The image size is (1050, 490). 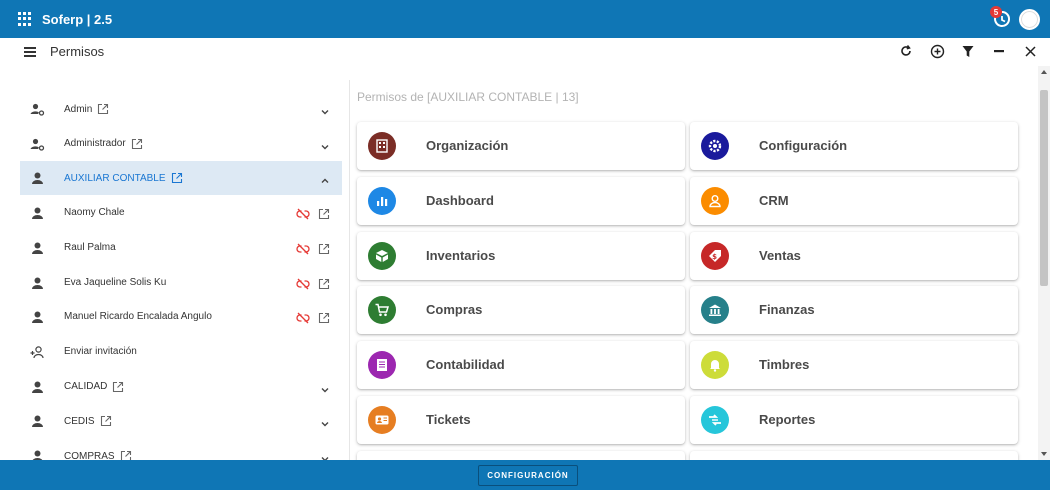 I want to click on filter-icon, so click(x=968, y=51).